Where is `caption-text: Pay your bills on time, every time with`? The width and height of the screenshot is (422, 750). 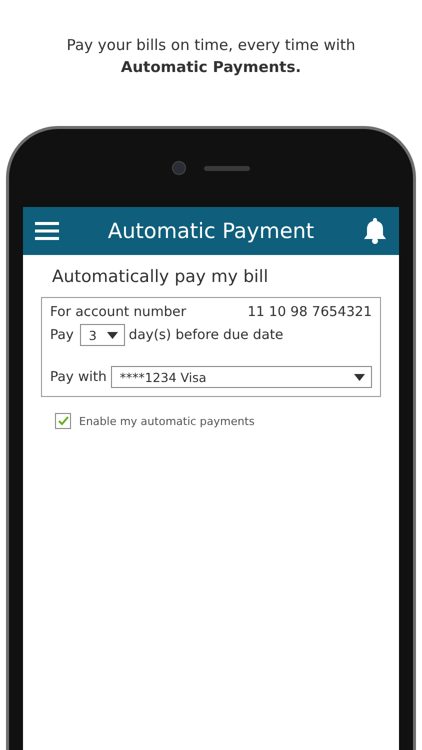
caption-text: Pay your bills on time, every time with is located at coordinates (211, 45).